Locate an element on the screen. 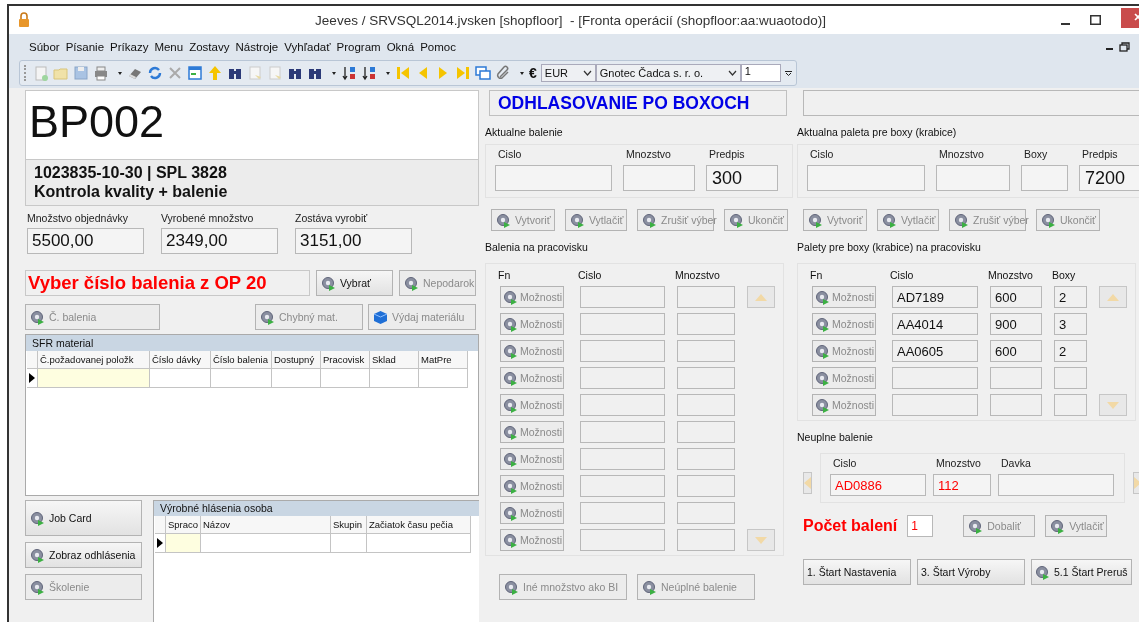  action-button: 3. Štart Výroby is located at coordinates (971, 572).